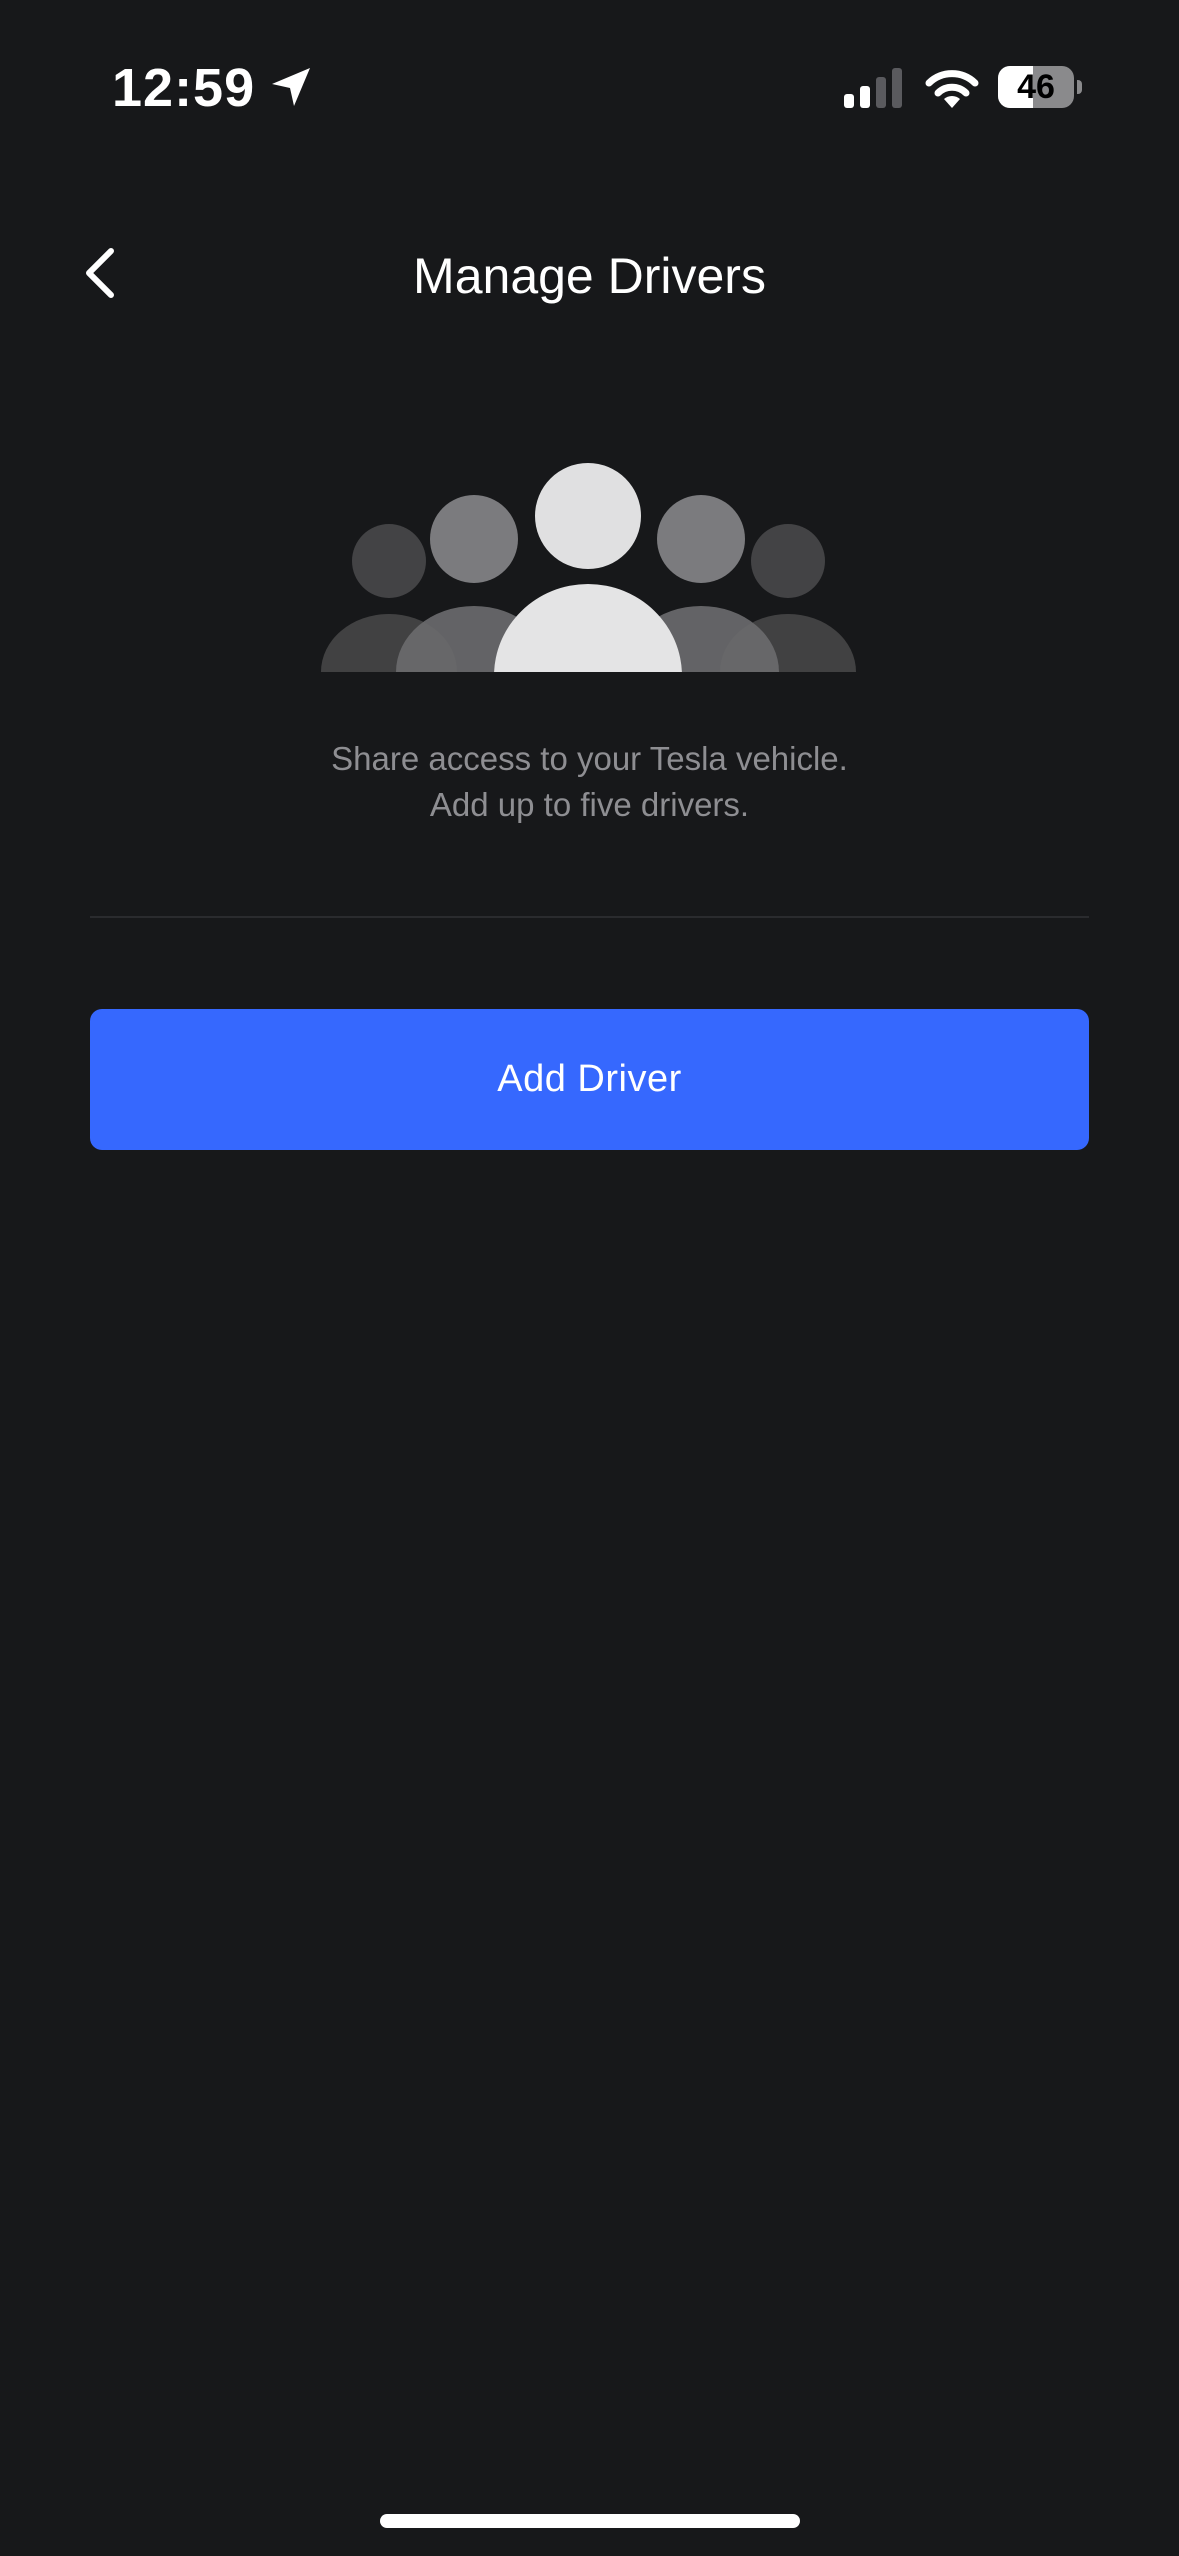 The image size is (1179, 2556). I want to click on status-time: 12:59, so click(184, 88).